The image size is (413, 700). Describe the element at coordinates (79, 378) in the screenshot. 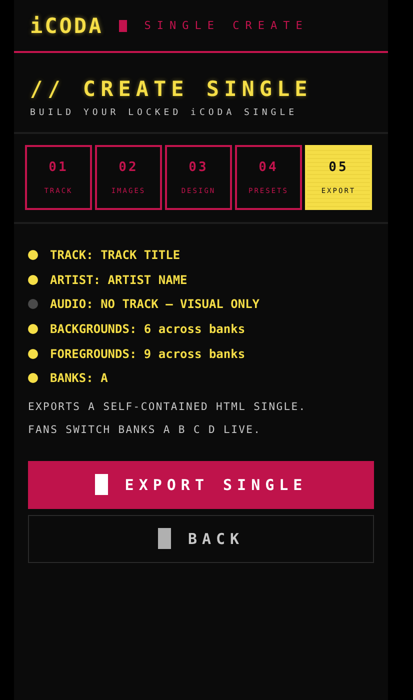

I see `summary-item: BANKS: A` at that location.